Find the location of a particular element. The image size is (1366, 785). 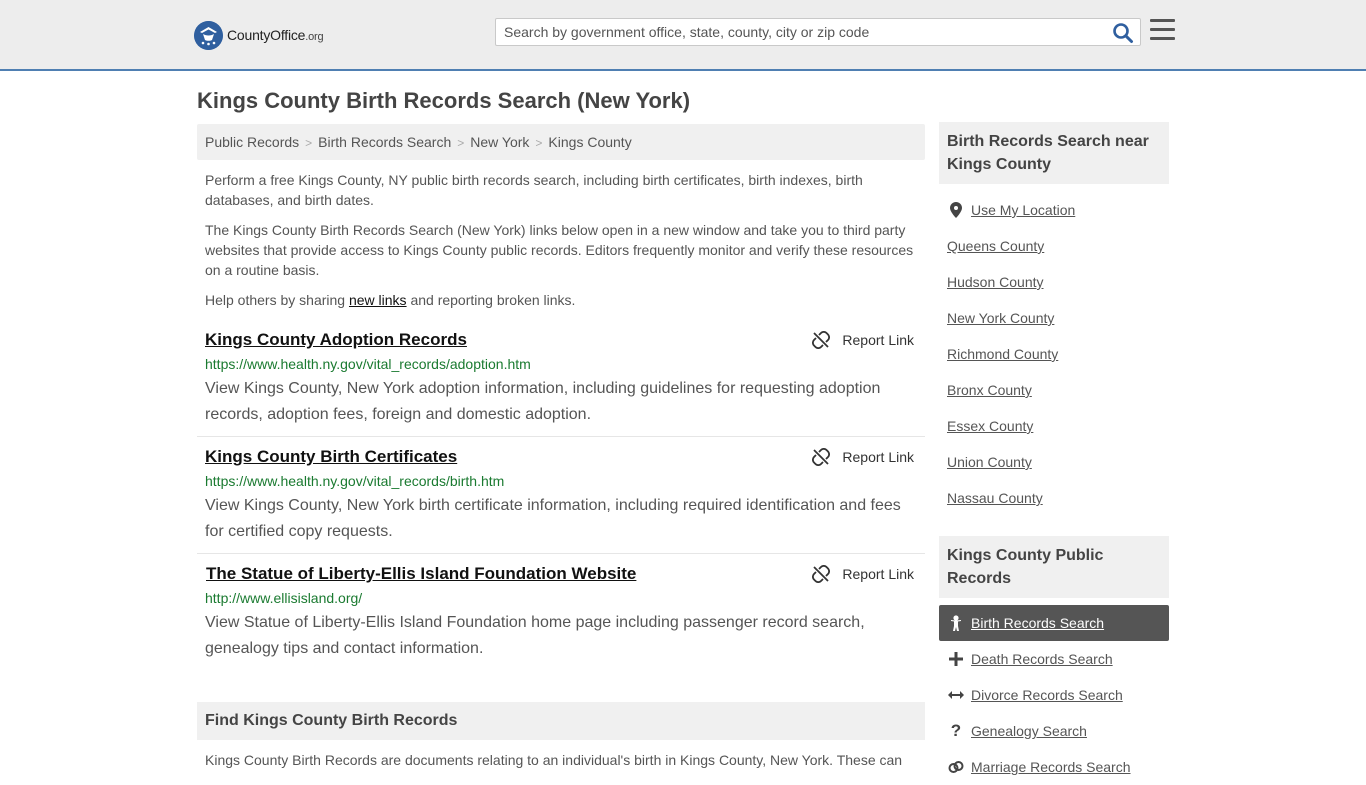

use-my-location-link: Use My Location is located at coordinates (1054, 210).